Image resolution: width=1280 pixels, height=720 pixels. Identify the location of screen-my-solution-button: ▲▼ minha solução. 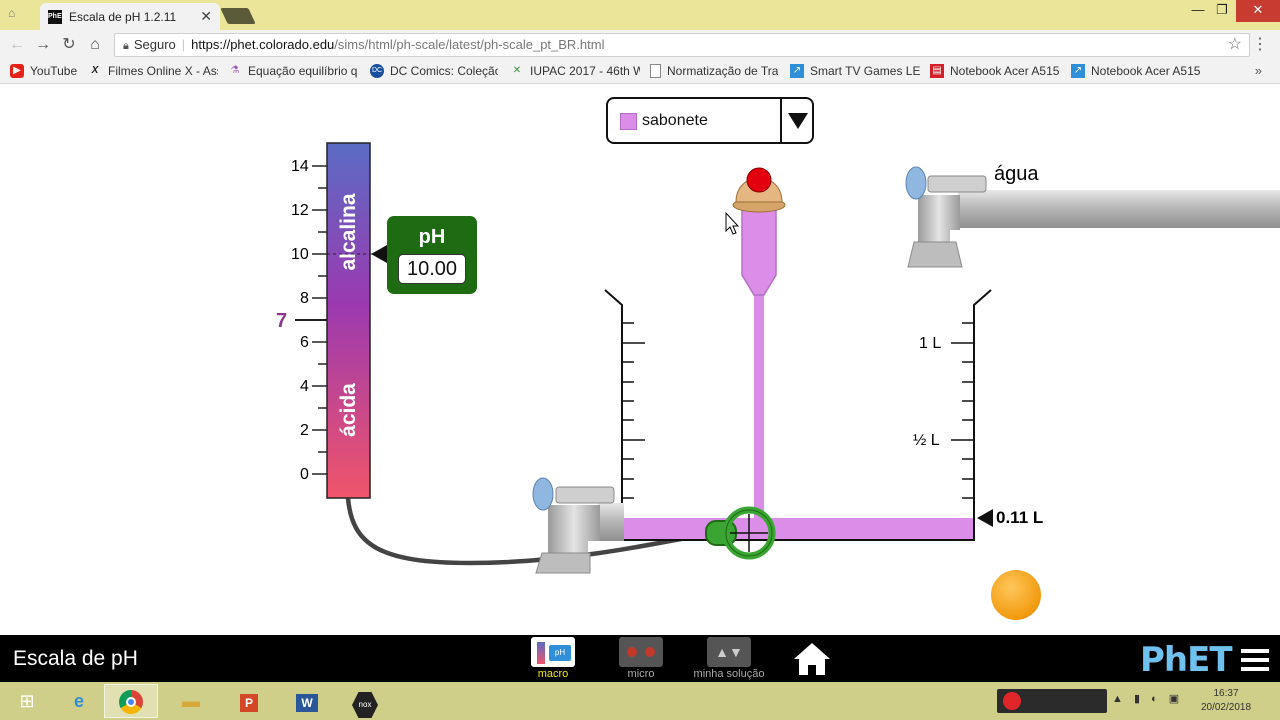
(729, 659).